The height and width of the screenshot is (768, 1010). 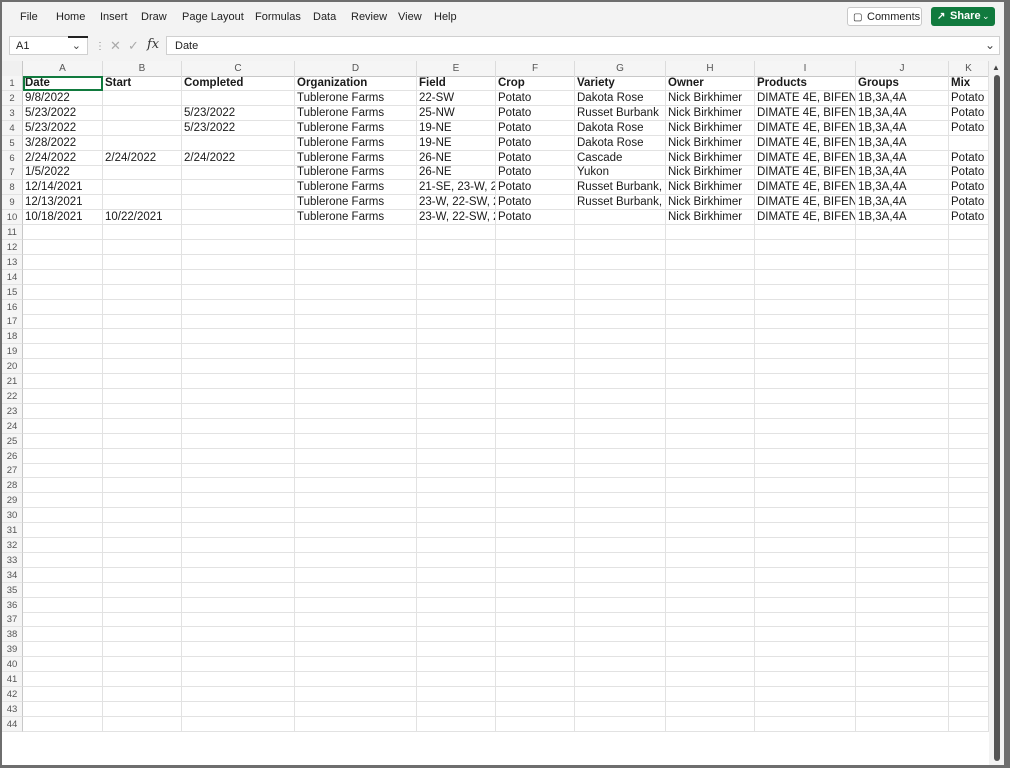 What do you see at coordinates (710, 83) in the screenshot?
I see `header-cell: Owner` at bounding box center [710, 83].